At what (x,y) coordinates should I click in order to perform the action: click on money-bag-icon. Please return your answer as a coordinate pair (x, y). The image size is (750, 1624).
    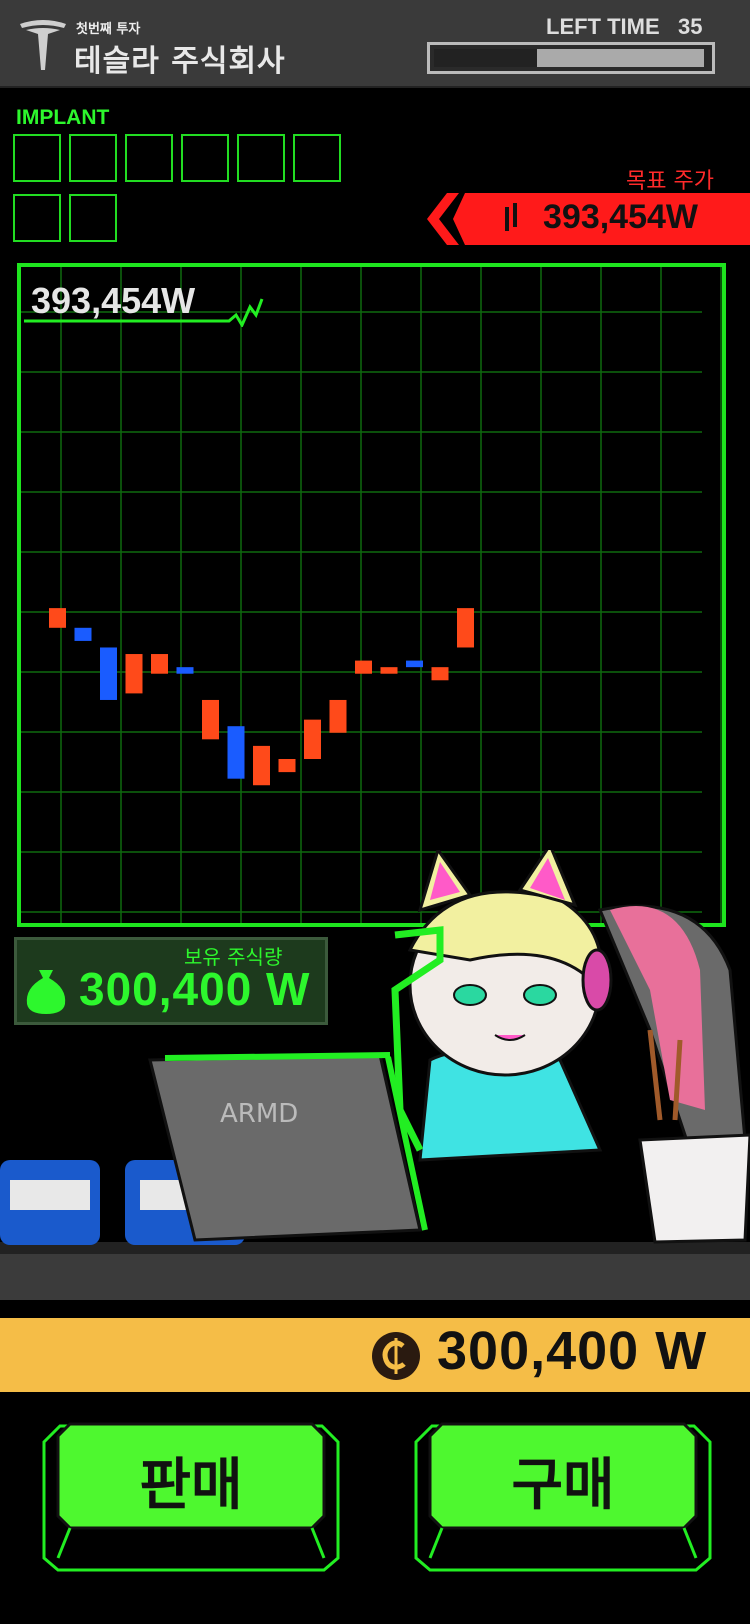
    Looking at the image, I should click on (46, 992).